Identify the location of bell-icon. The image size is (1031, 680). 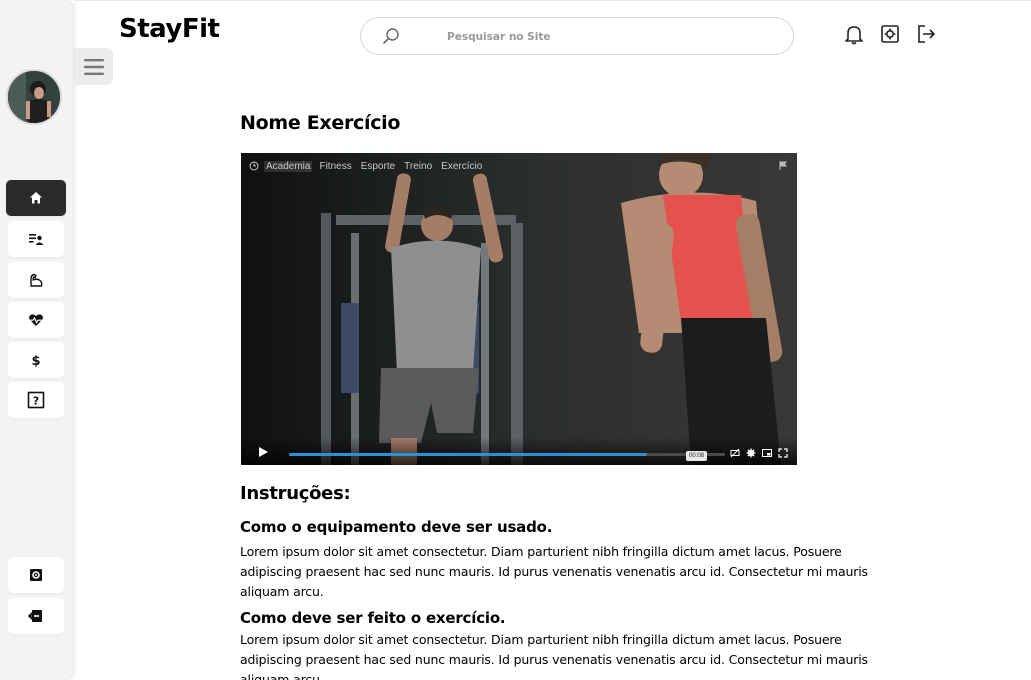
(854, 34).